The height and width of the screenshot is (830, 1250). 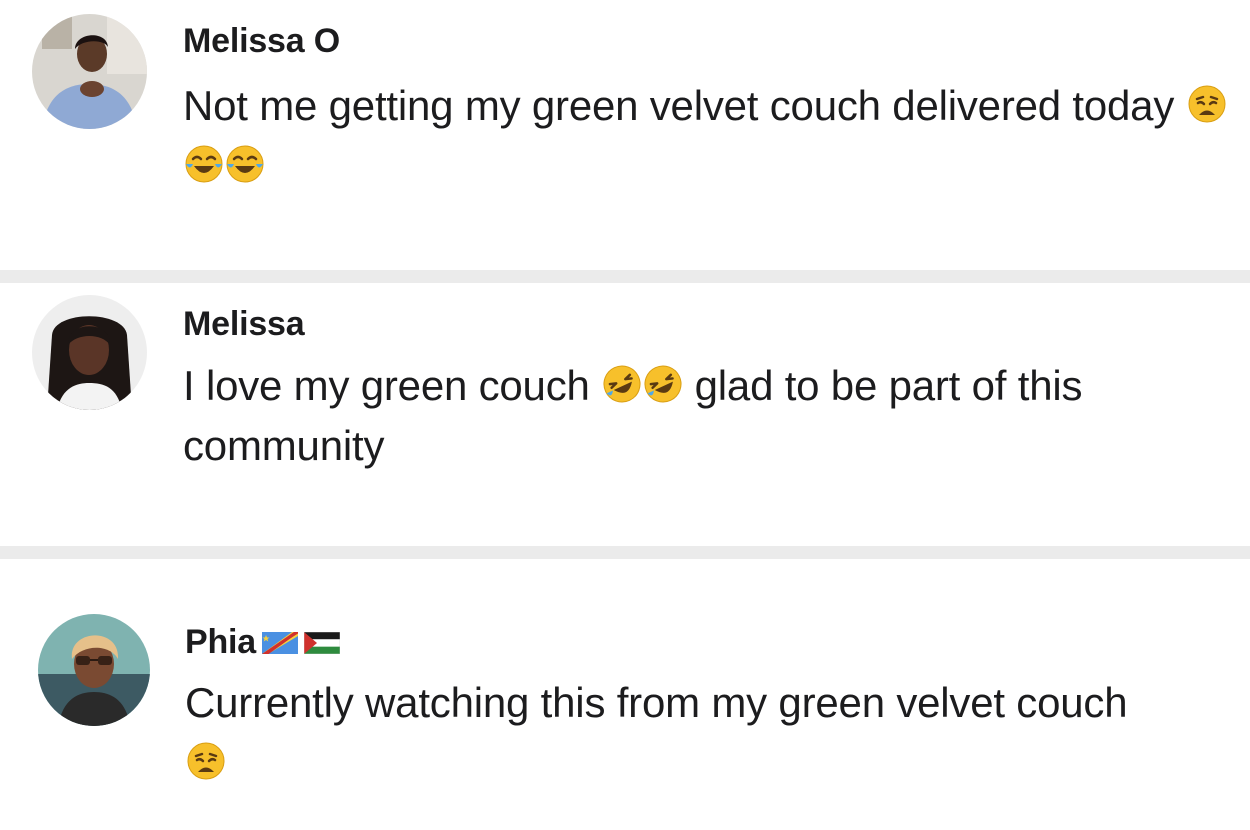 I want to click on comment-username: Melissa O, so click(x=261, y=41).